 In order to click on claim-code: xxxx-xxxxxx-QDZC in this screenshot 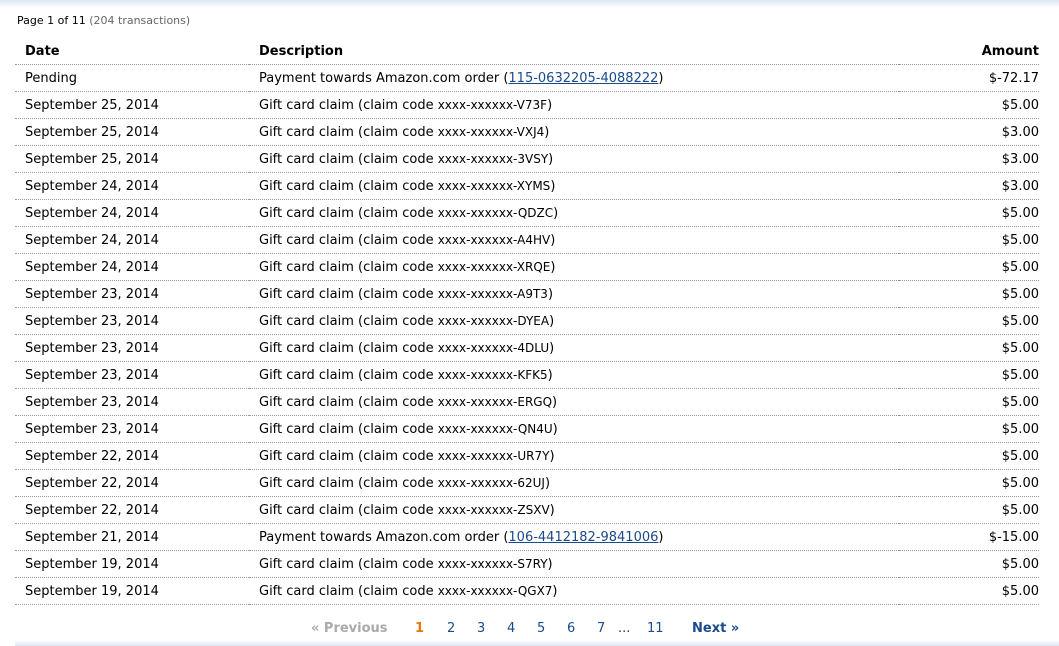, I will do `click(495, 212)`.